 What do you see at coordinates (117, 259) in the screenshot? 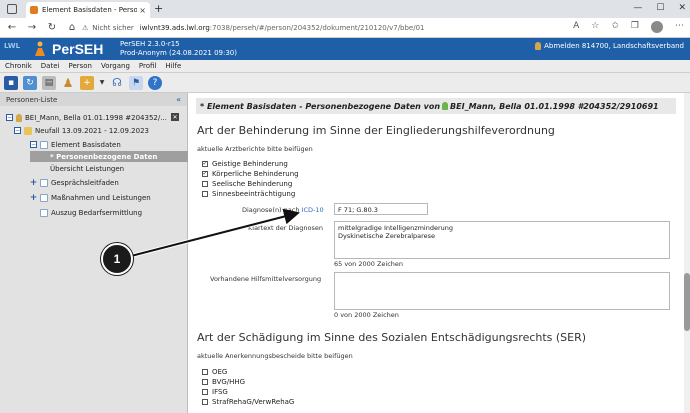
I see `callout-marker: 1` at bounding box center [117, 259].